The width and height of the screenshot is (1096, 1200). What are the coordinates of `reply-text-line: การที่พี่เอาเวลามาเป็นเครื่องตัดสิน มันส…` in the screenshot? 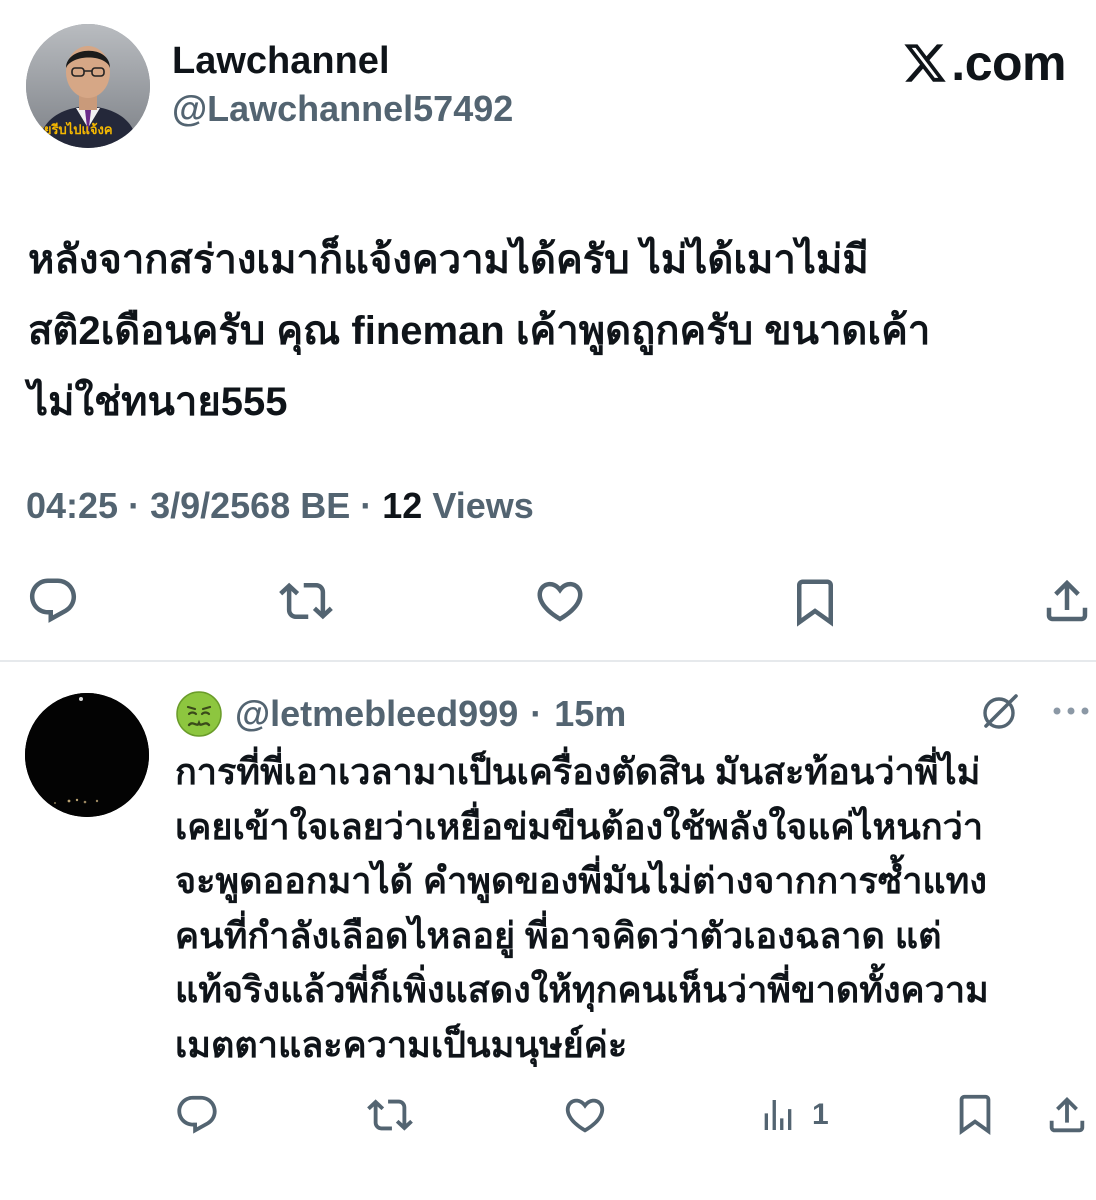 It's located at (578, 771).